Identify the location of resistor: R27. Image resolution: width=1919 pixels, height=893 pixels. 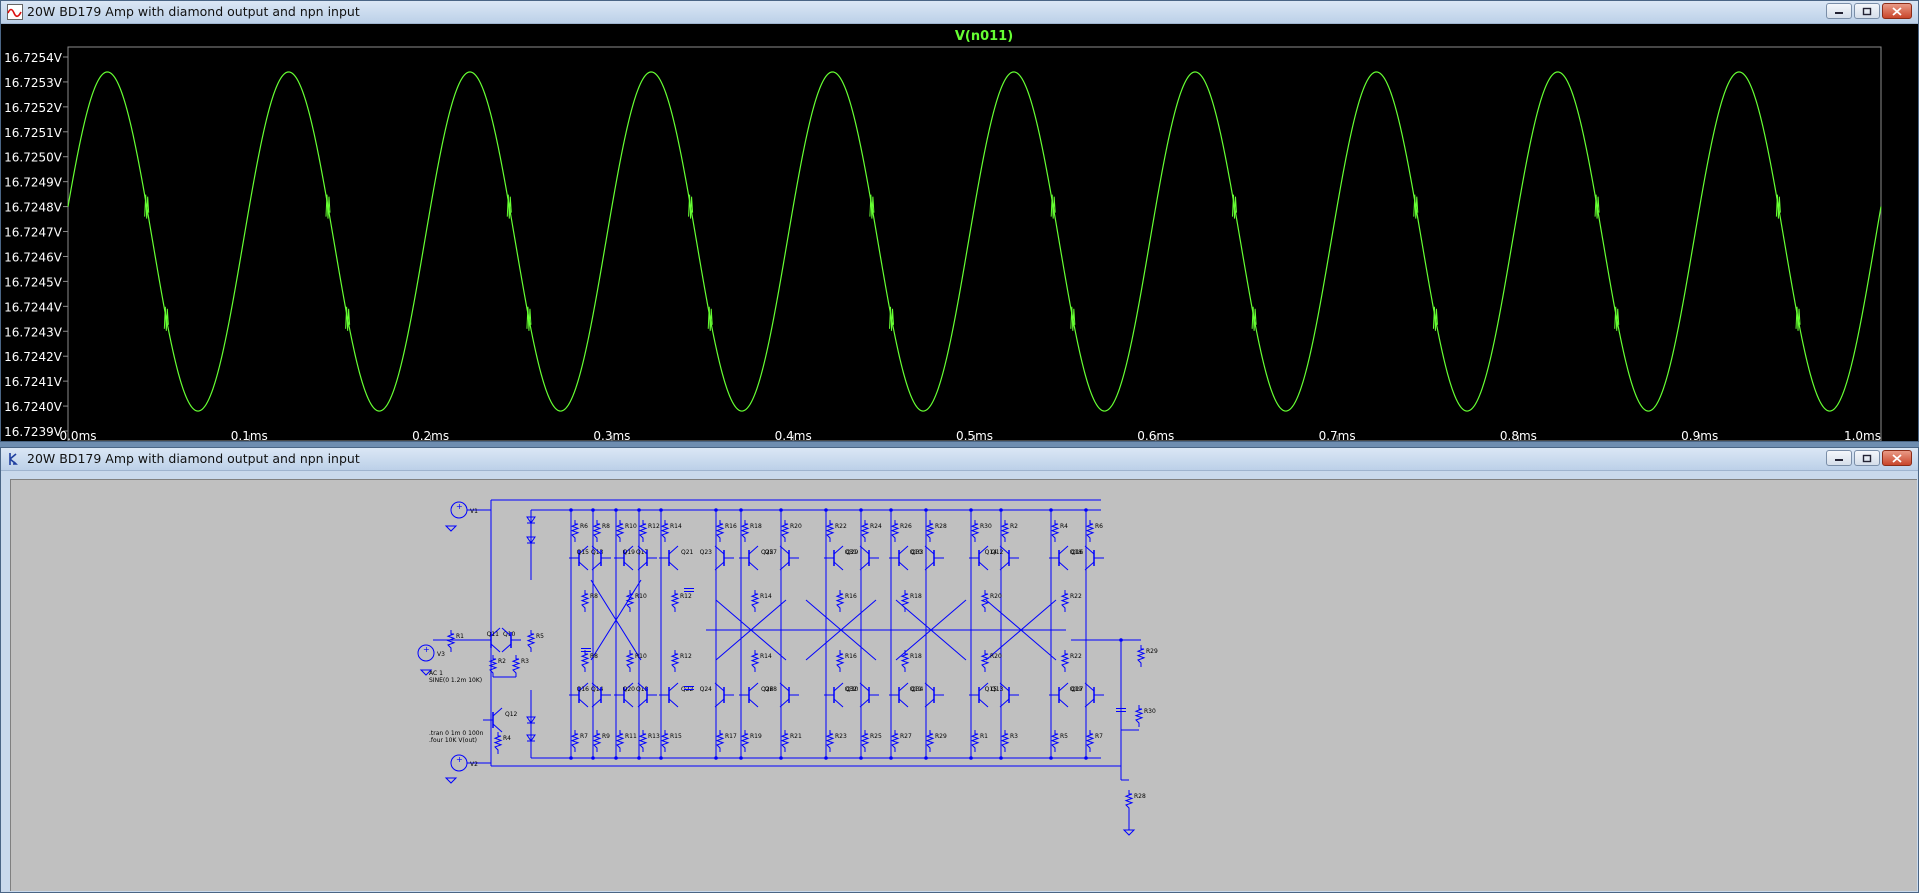
(901, 741).